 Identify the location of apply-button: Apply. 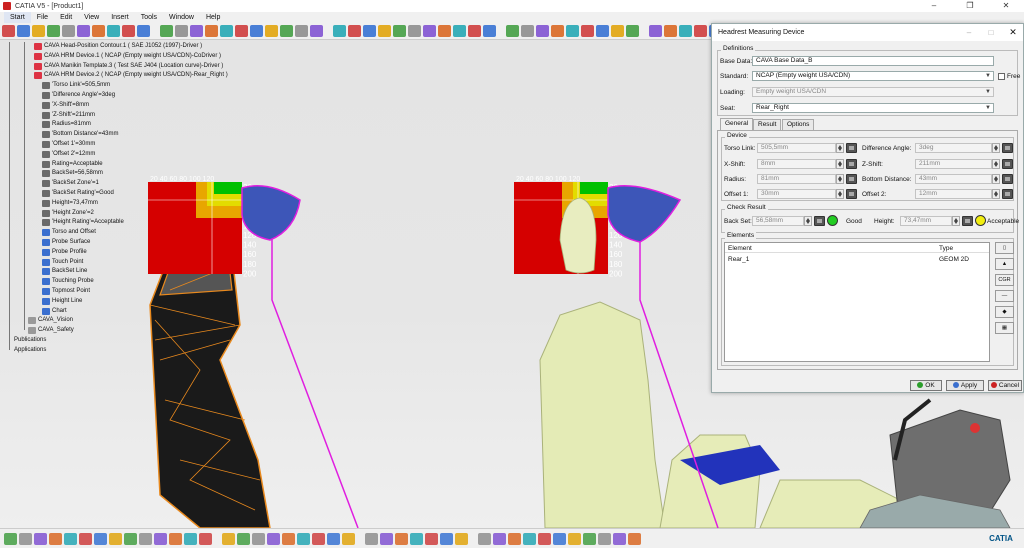
(965, 385).